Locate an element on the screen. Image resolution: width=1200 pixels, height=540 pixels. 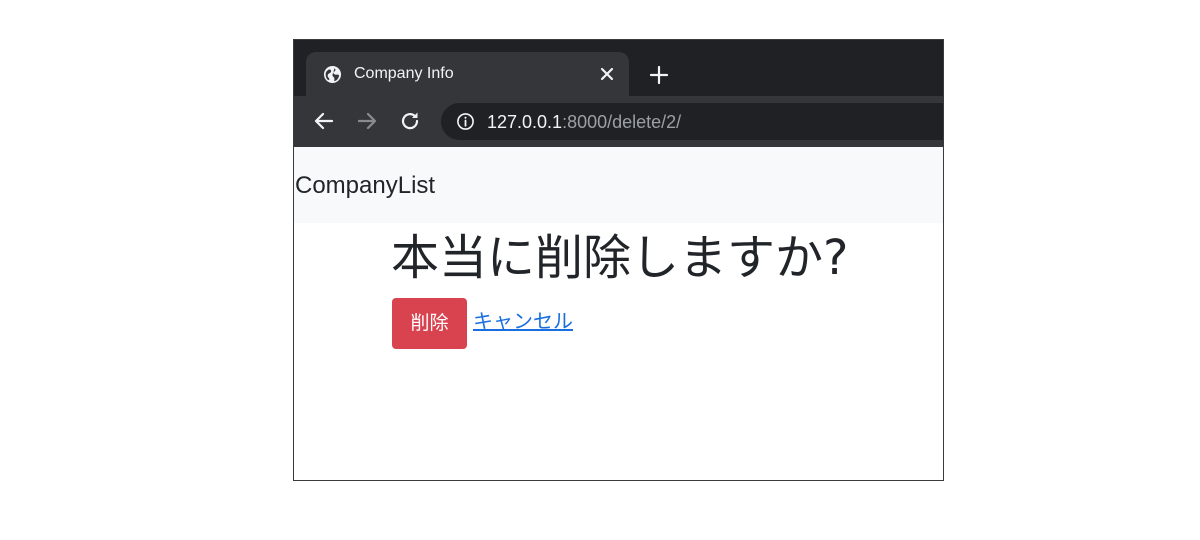
address-bar: 127.0.0.1:8000/delete/2/ is located at coordinates (692, 121).